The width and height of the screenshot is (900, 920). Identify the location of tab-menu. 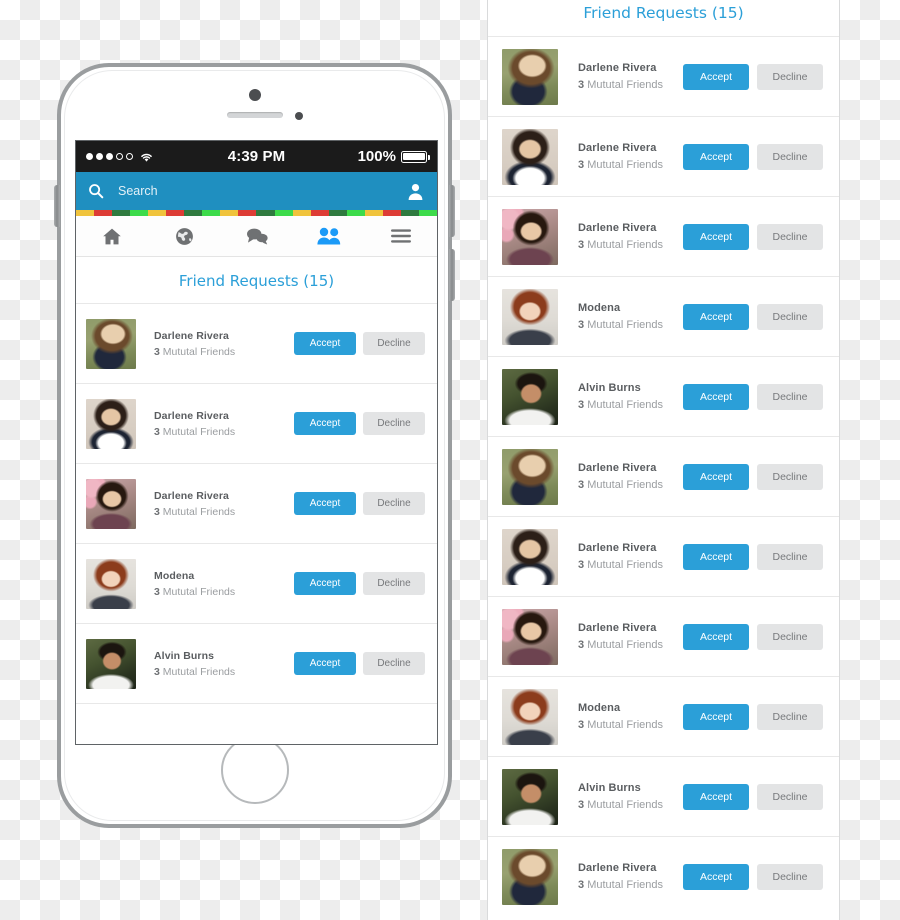
(401, 236).